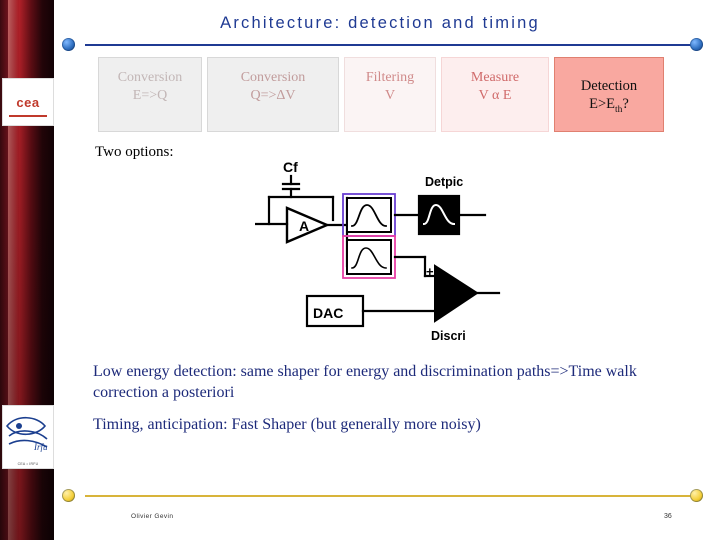  I want to click on chain-box-line2: V α E, so click(495, 95).